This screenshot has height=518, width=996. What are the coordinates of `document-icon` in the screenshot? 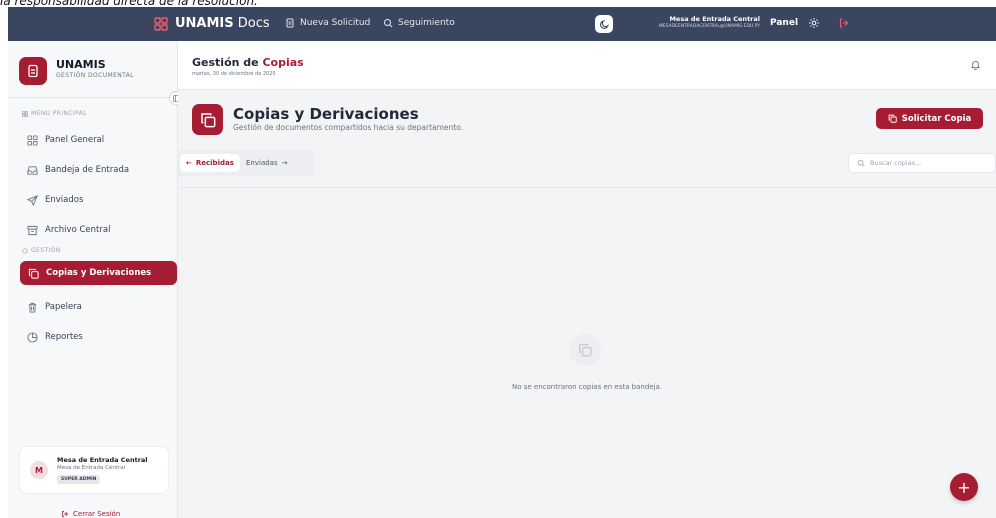 It's located at (290, 23).